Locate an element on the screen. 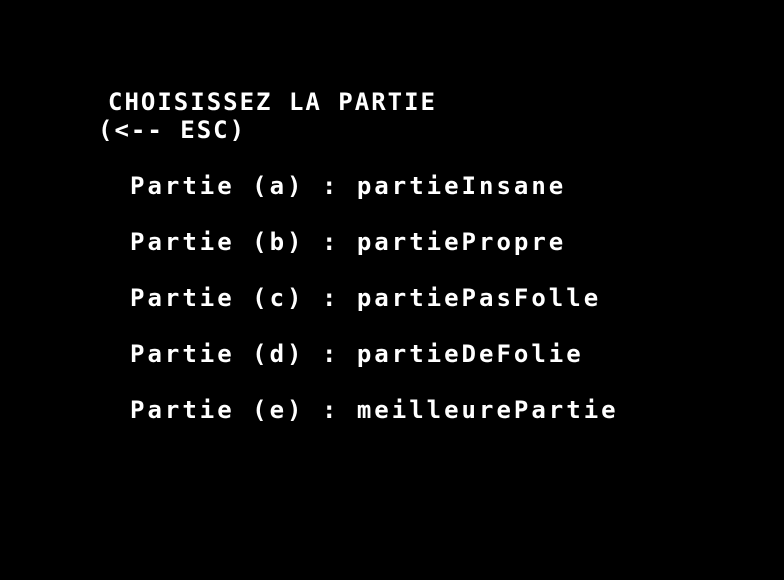 The width and height of the screenshot is (784, 580). screen-title: CHOISISSEZ LA PARTIE is located at coordinates (272, 102).